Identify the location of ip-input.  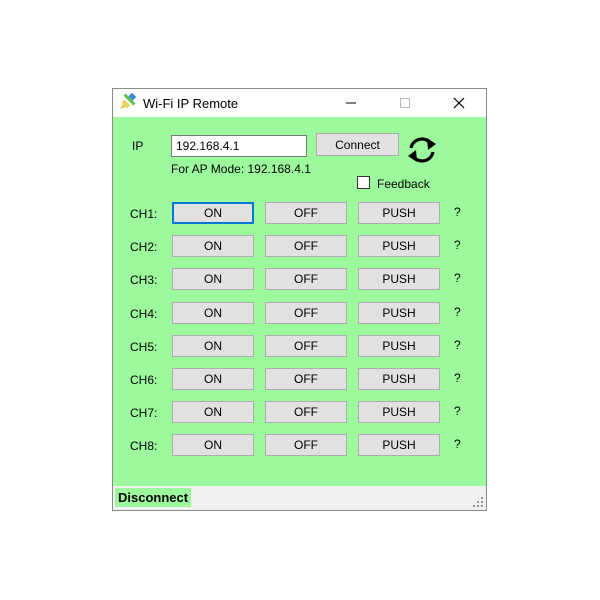
(239, 146).